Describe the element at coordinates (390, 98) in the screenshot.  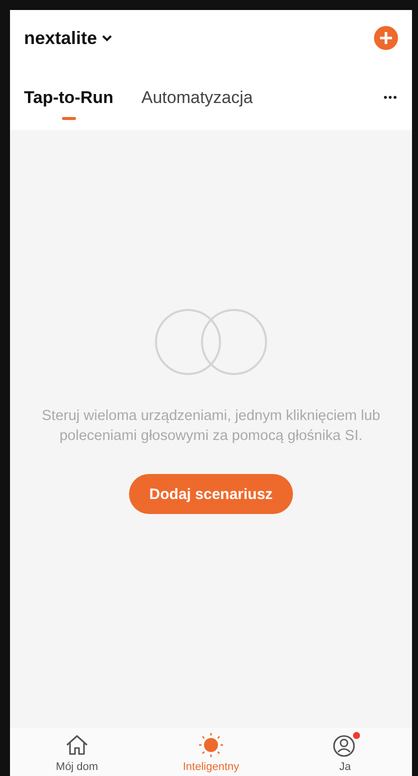
I see `more-button: •••` at that location.